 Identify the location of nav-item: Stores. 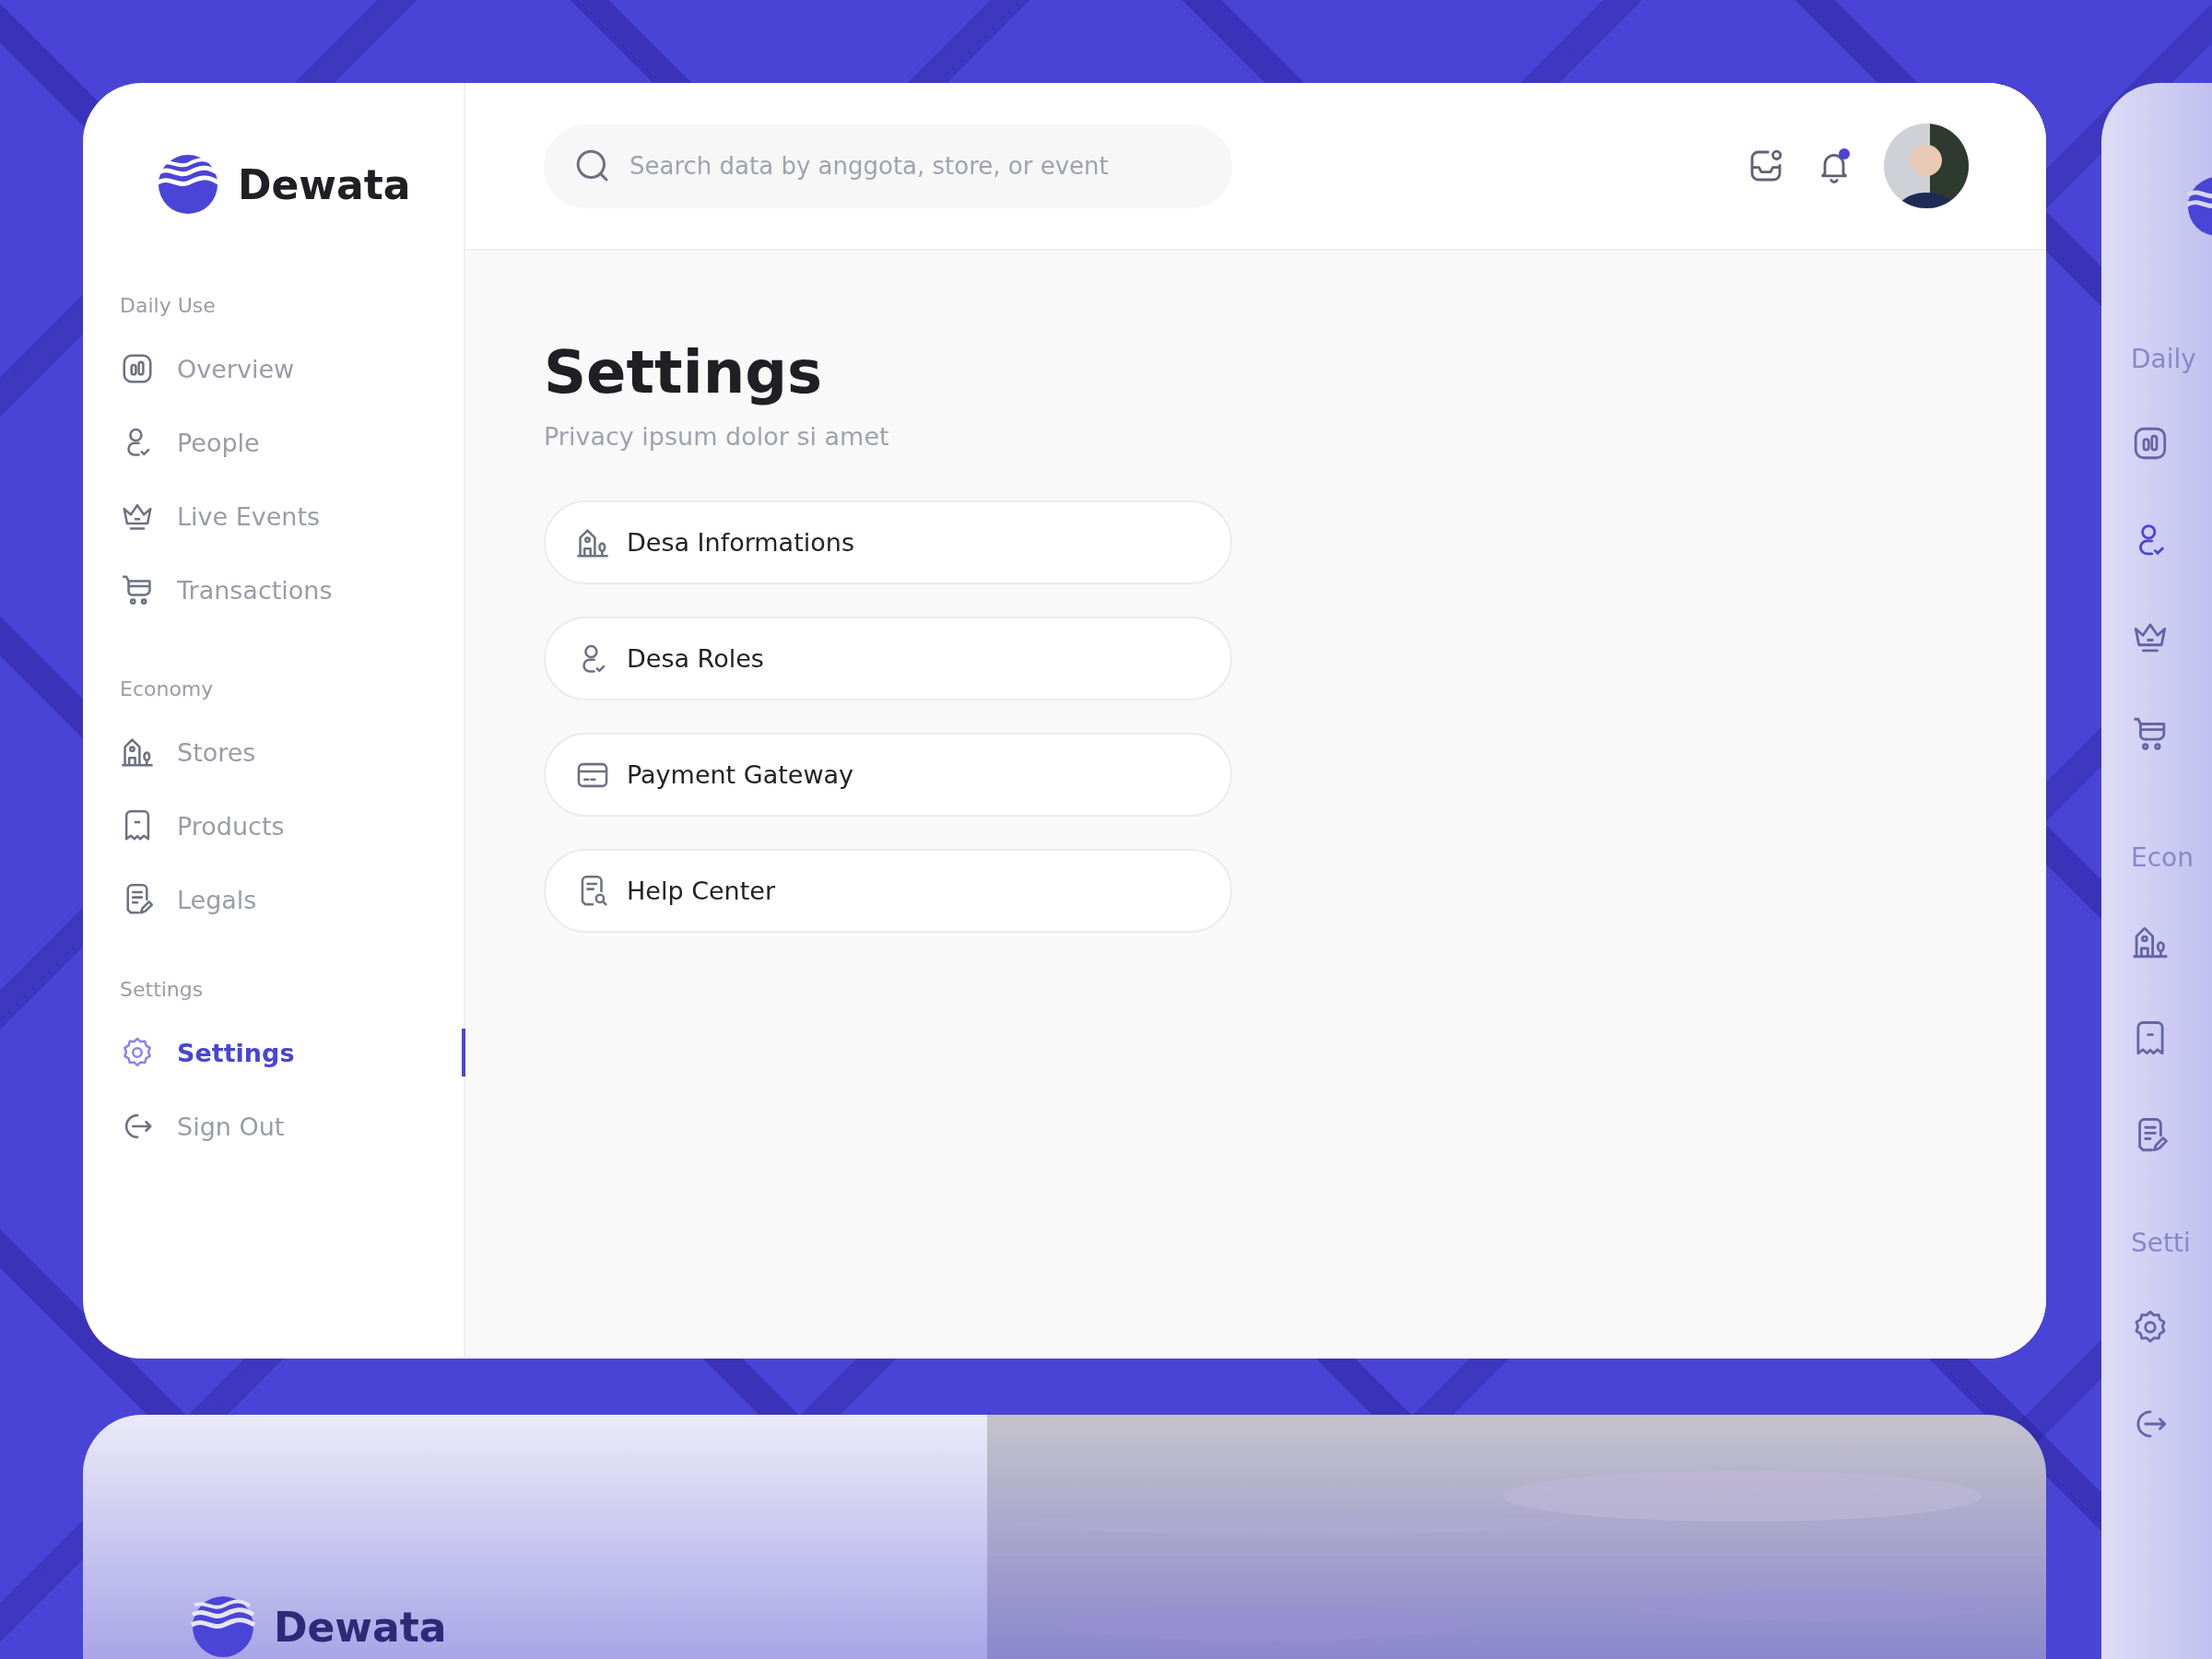
(188, 752).